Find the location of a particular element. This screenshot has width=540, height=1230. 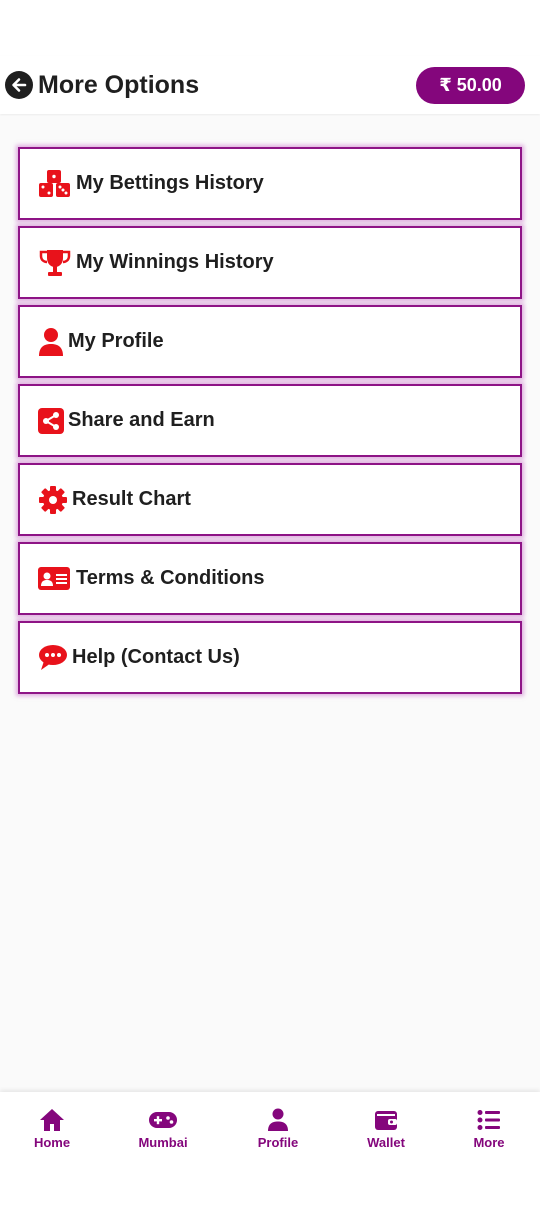

menu-item-my-profile: My Profile is located at coordinates (270, 341).